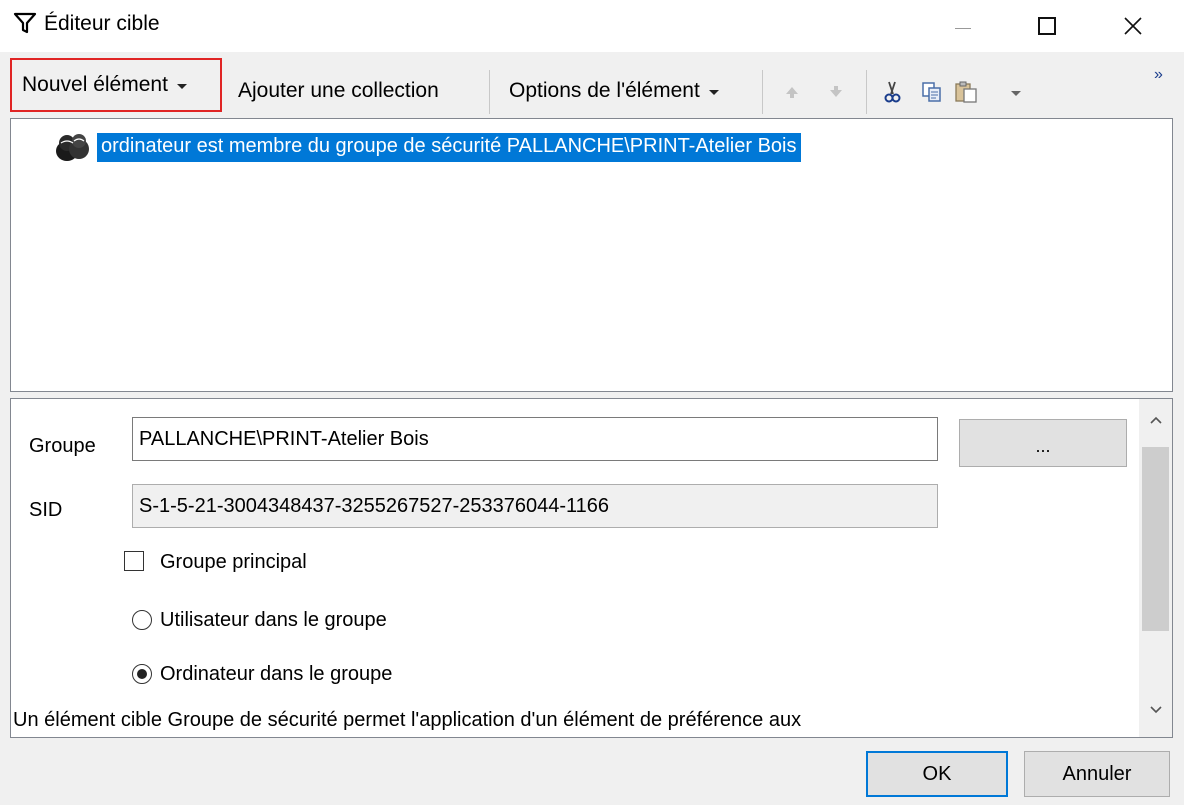  I want to click on new-item-button: Nouvel élément, so click(116, 85).